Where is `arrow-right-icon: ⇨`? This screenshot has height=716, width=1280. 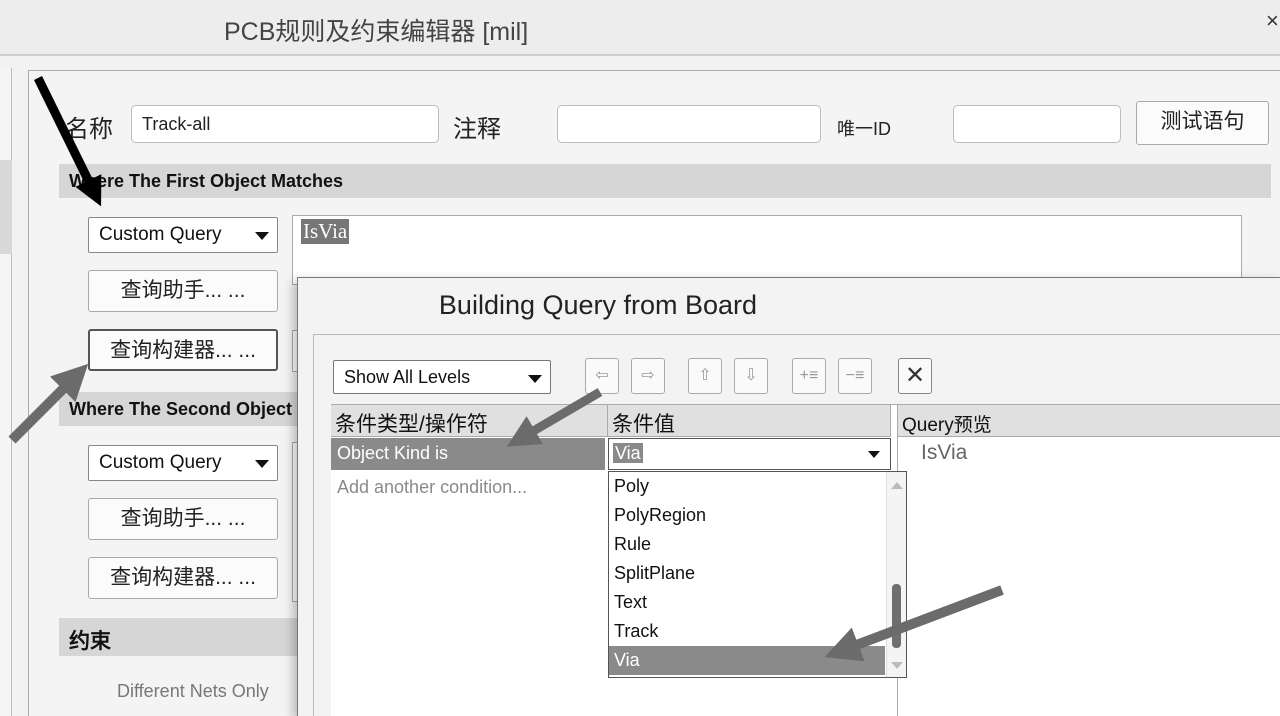 arrow-right-icon: ⇨ is located at coordinates (648, 375).